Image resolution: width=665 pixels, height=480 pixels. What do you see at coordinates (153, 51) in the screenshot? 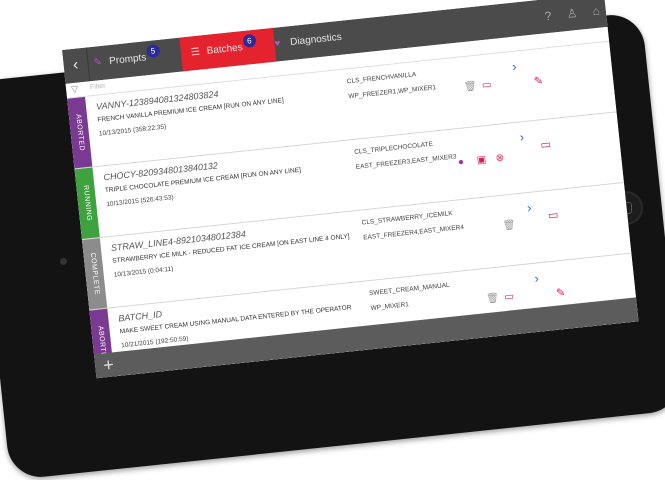
I see `prompts-count-badge: 5` at bounding box center [153, 51].